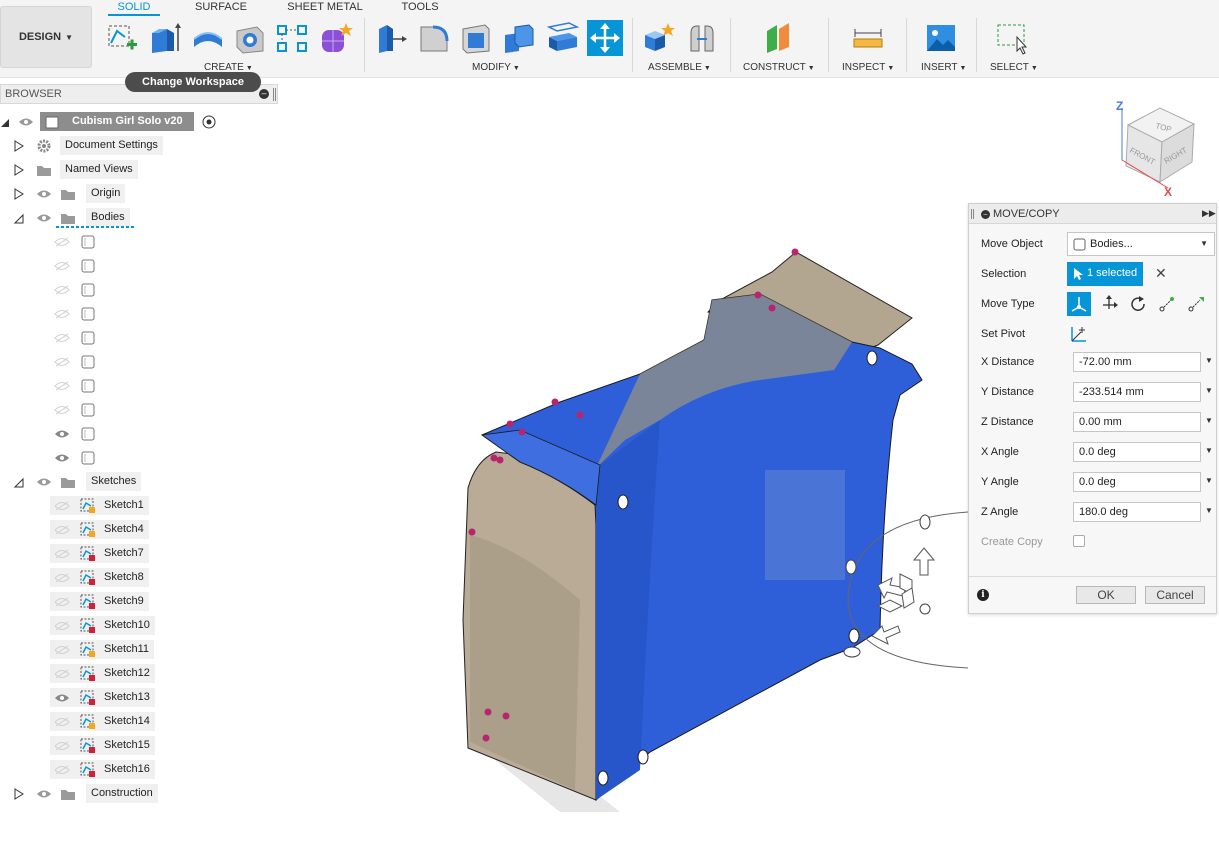 Image resolution: width=1219 pixels, height=857 pixels. Describe the element at coordinates (658, 38) in the screenshot. I see `new-component-button` at that location.